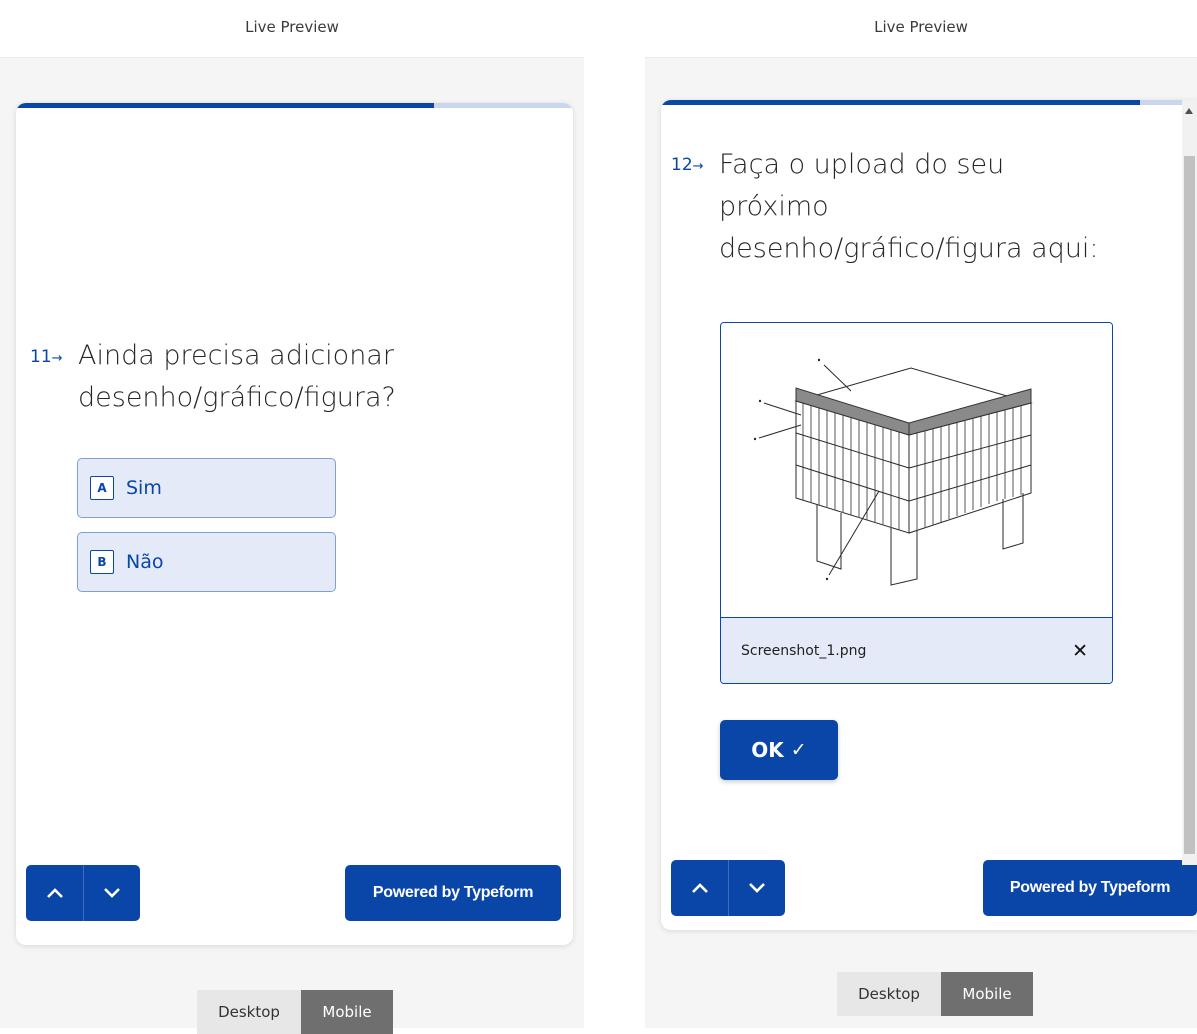 The width and height of the screenshot is (1197, 1034). I want to click on check-icon: ✓, so click(798, 750).